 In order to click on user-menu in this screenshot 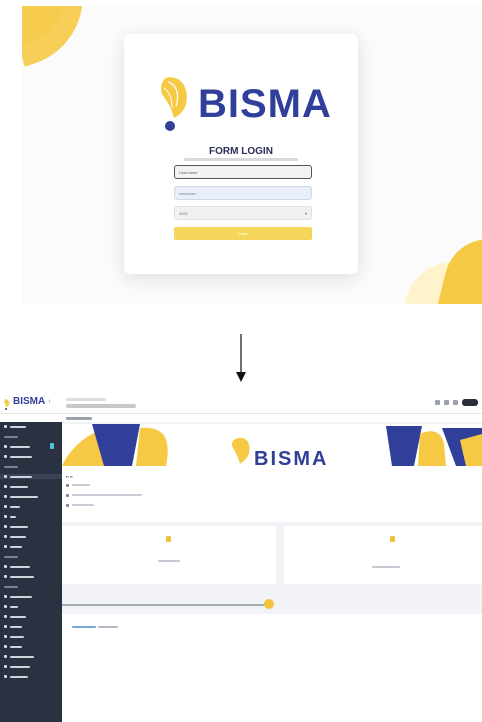, I will do `click(470, 402)`.